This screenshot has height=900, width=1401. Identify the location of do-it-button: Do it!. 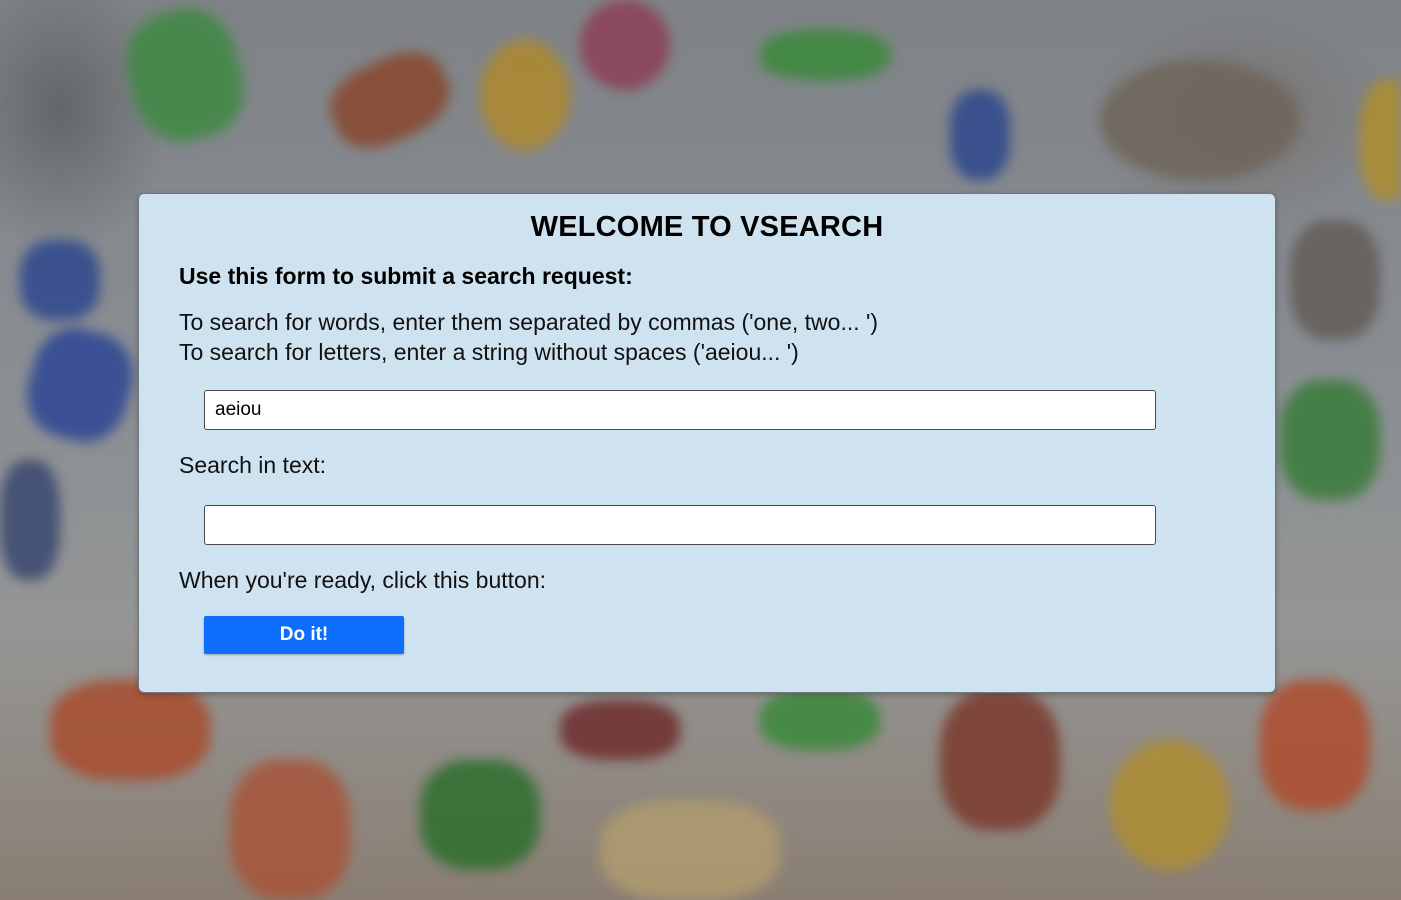
(304, 635).